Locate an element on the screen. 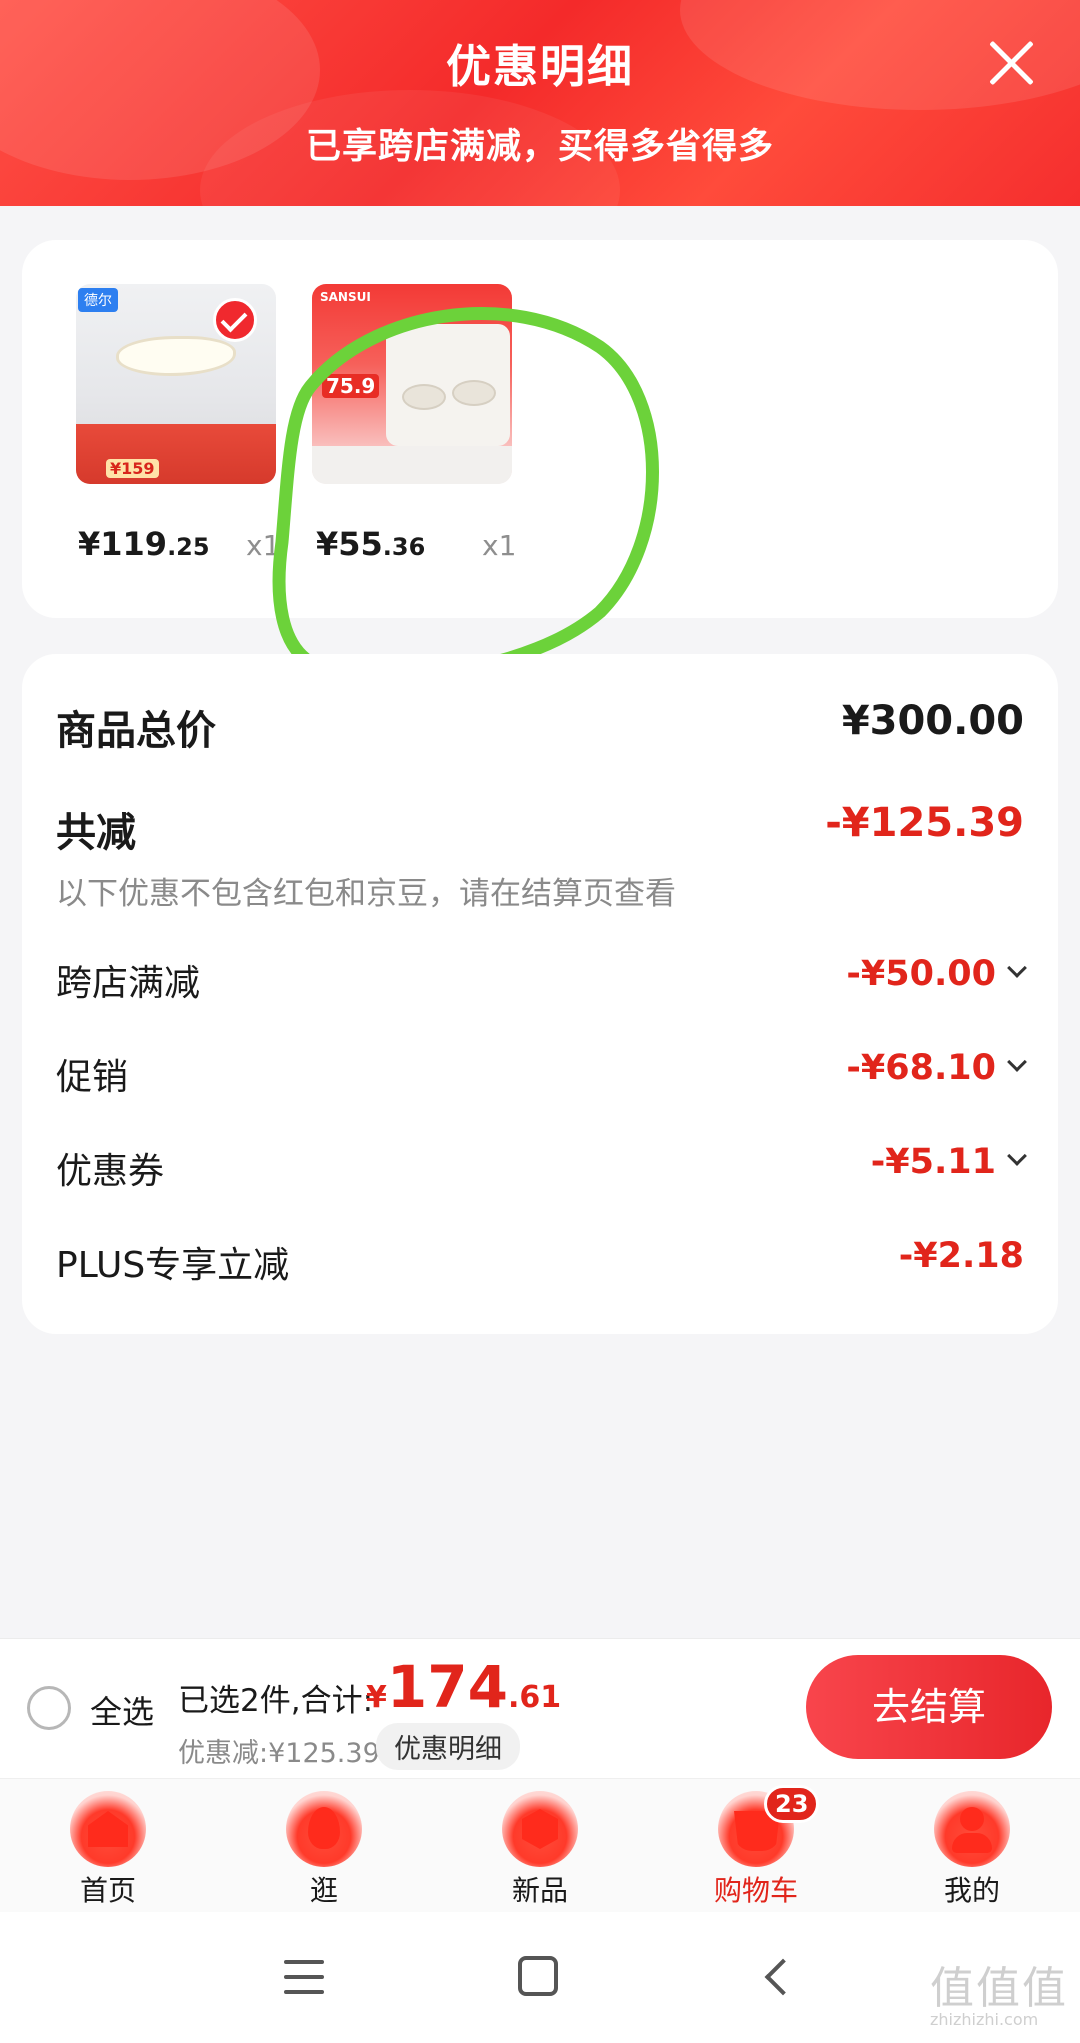 This screenshot has height=2043, width=1080. product-image: 德尔 ¥159 is located at coordinates (176, 384).